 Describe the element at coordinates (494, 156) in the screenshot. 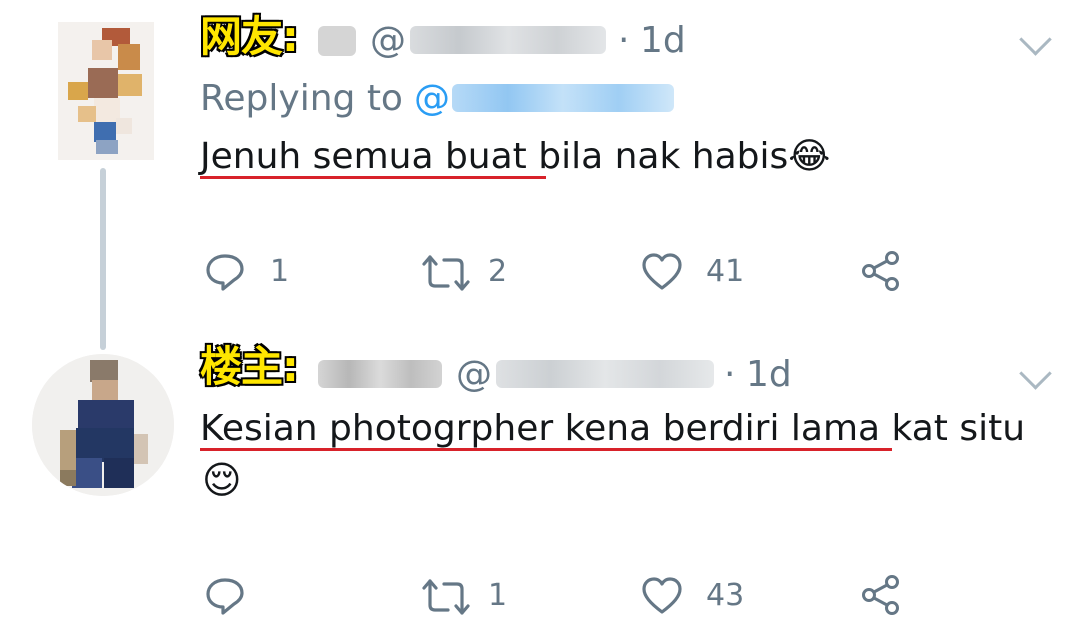

I see `tweet-text-content: Jenuh semua buat bila nak habis` at that location.